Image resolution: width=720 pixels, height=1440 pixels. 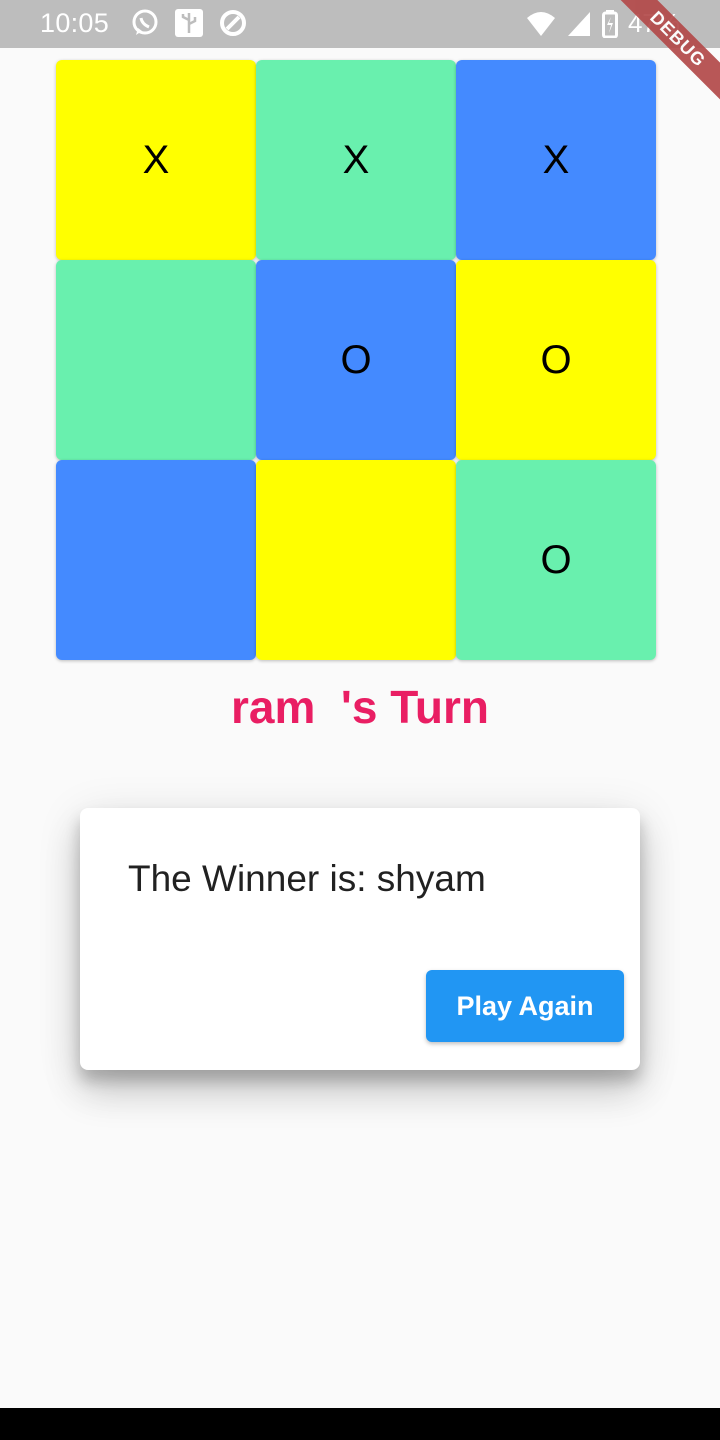 I want to click on wifi-icon, so click(x=540, y=23).